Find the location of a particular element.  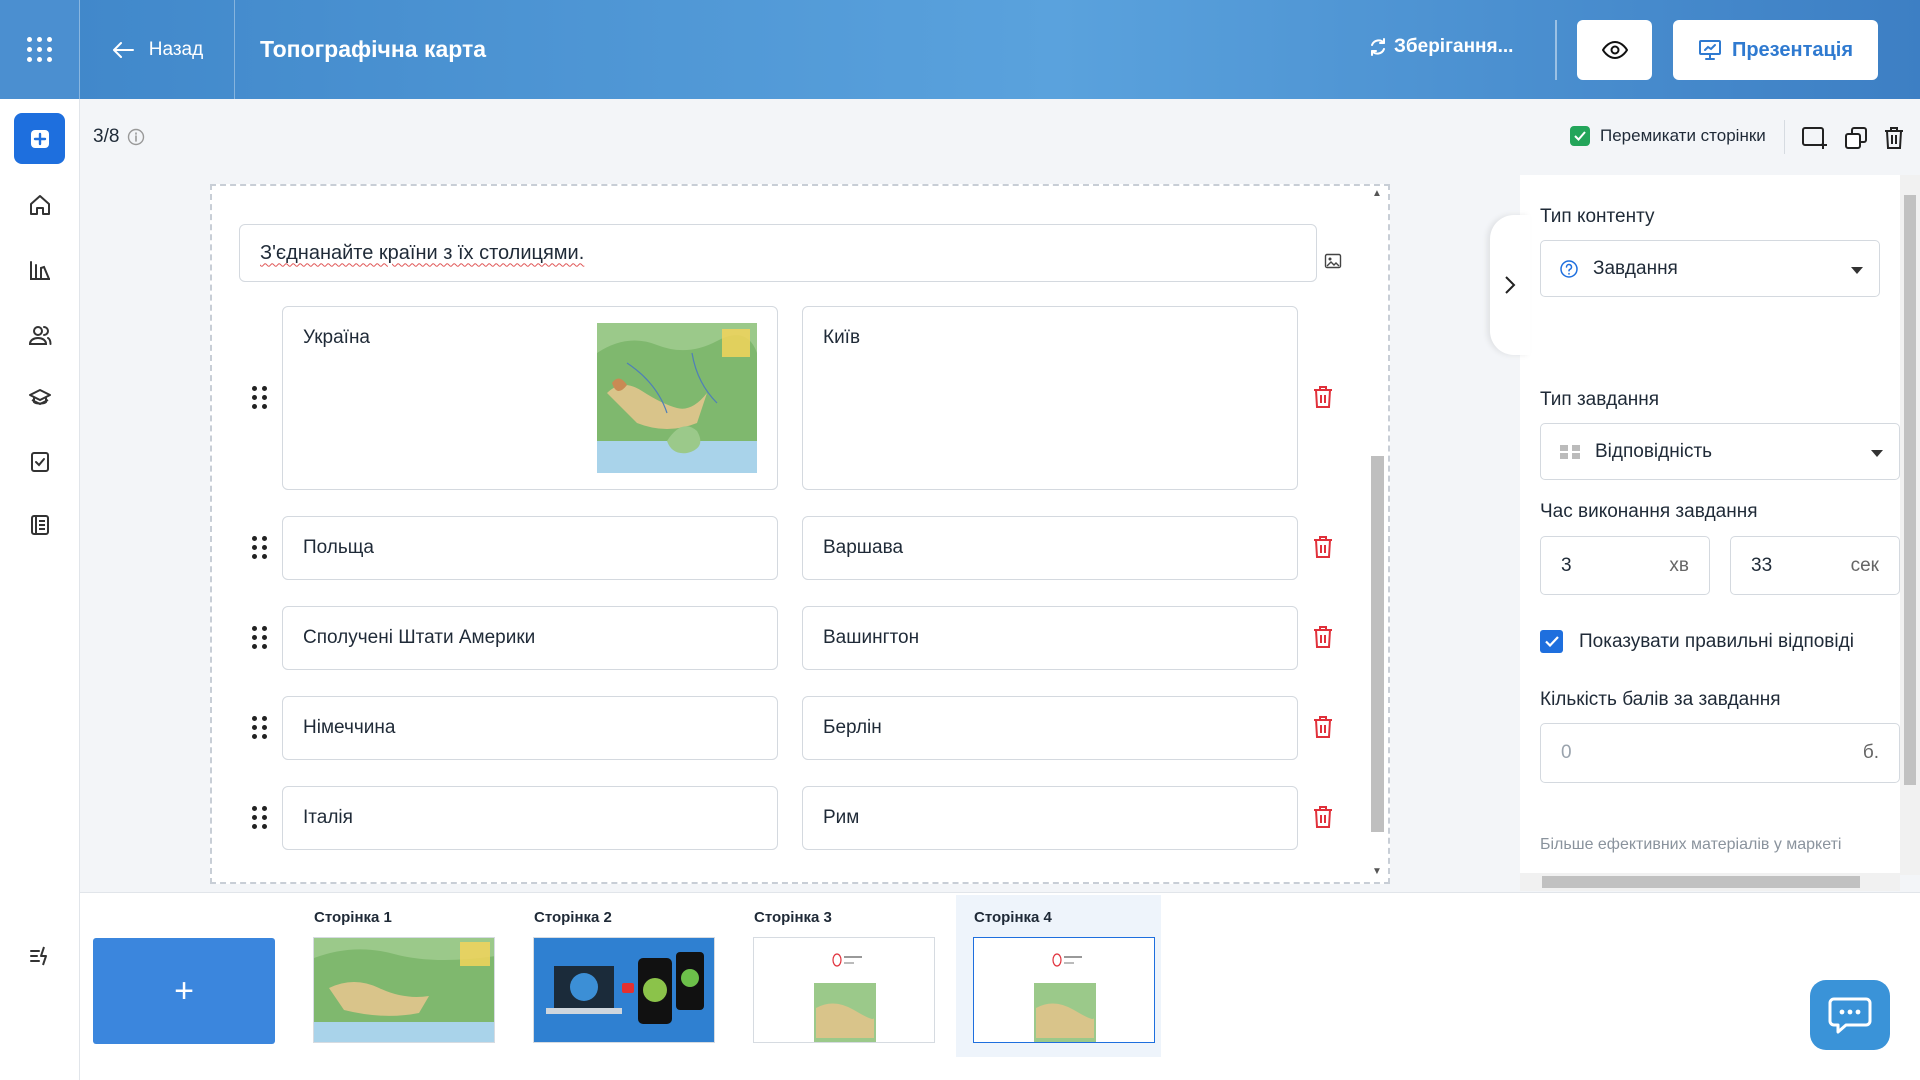

pair-right-cell: Рим is located at coordinates (1050, 818).